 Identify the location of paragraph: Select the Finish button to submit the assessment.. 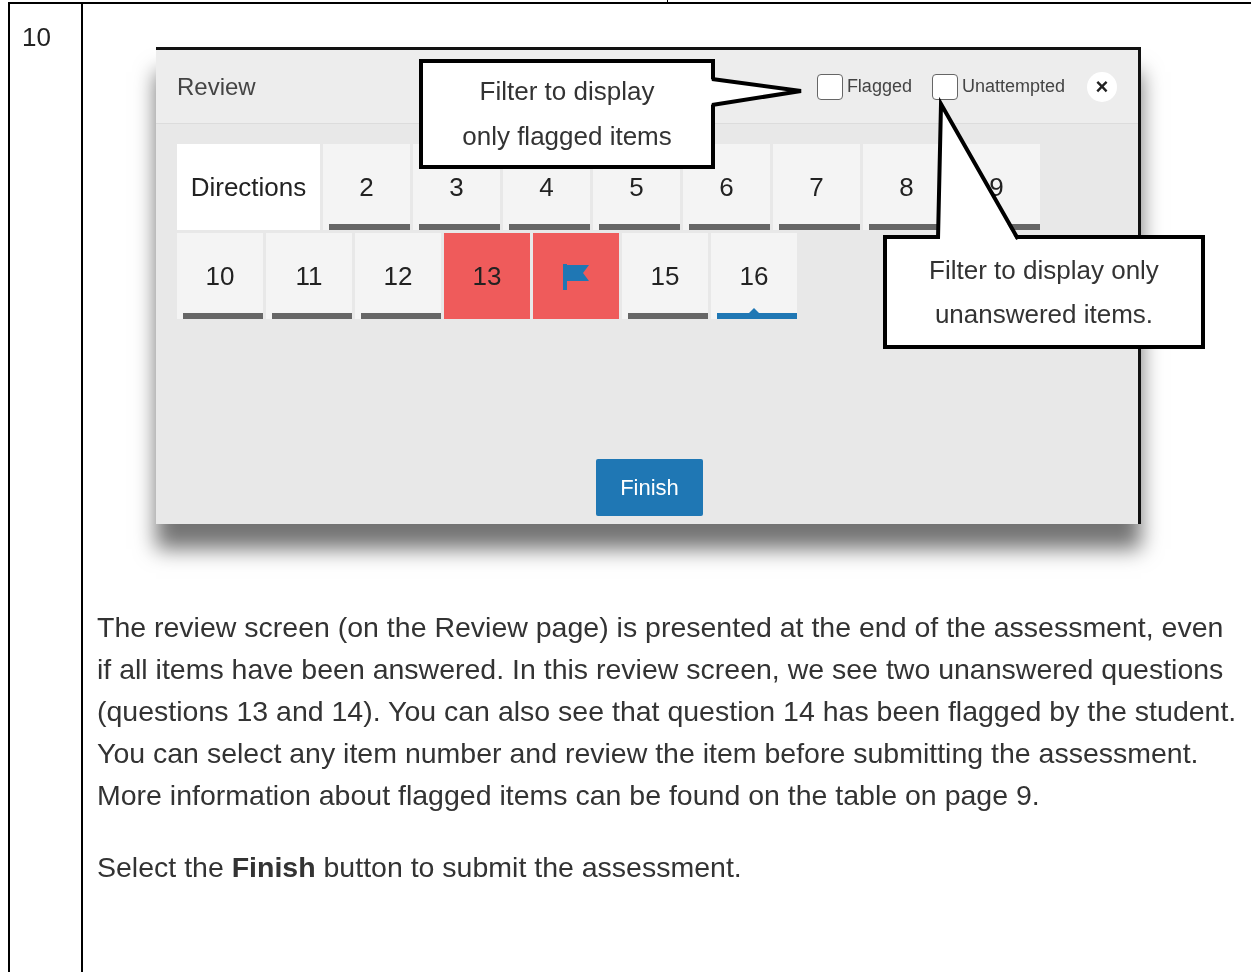
(420, 867).